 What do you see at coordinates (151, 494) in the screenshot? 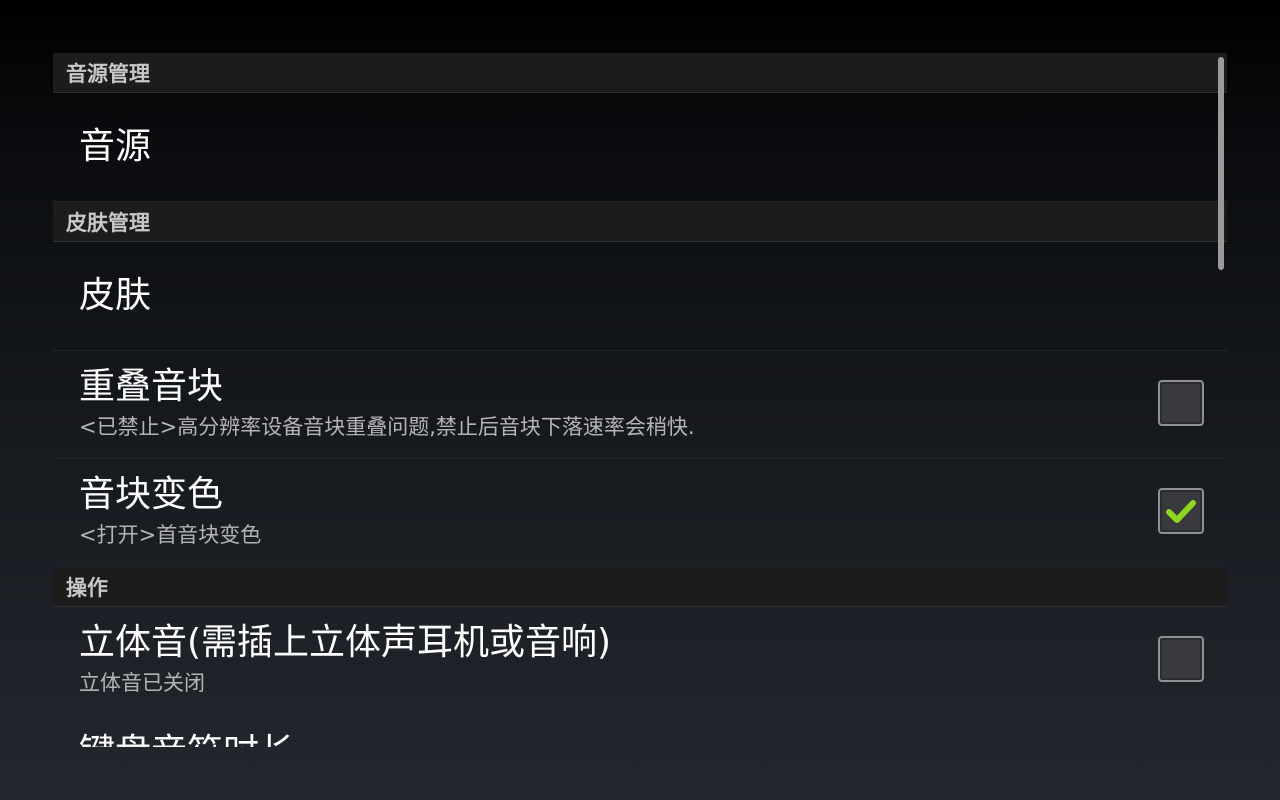
I see `preference-title: 音块变色` at bounding box center [151, 494].